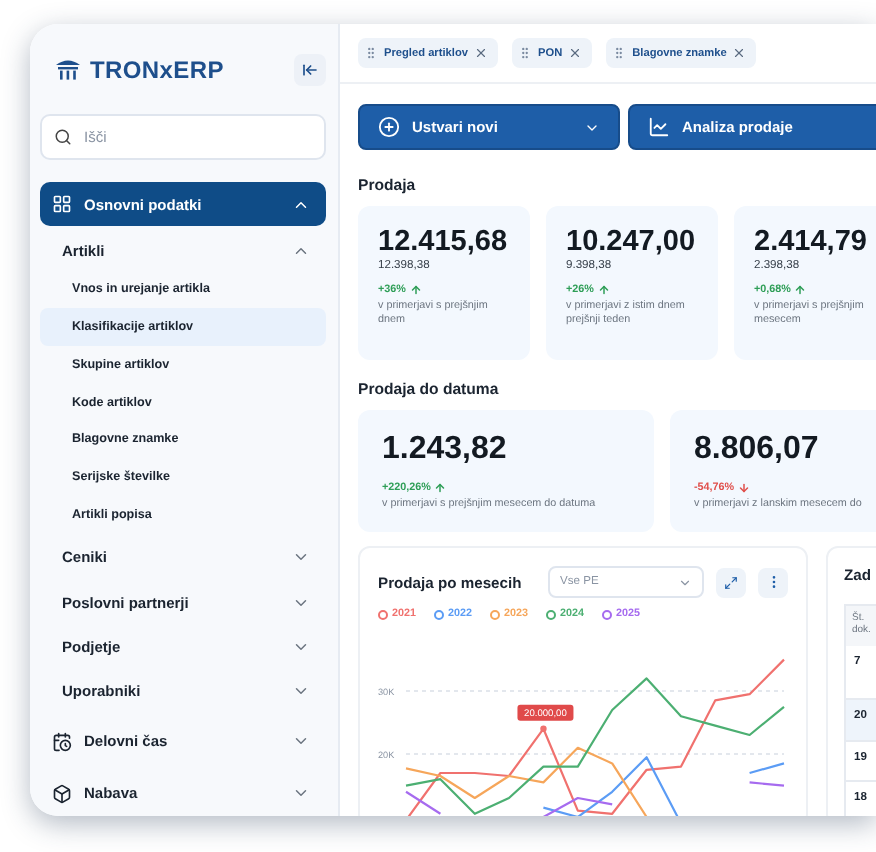  I want to click on stat-value: 8.806,07, so click(757, 450).